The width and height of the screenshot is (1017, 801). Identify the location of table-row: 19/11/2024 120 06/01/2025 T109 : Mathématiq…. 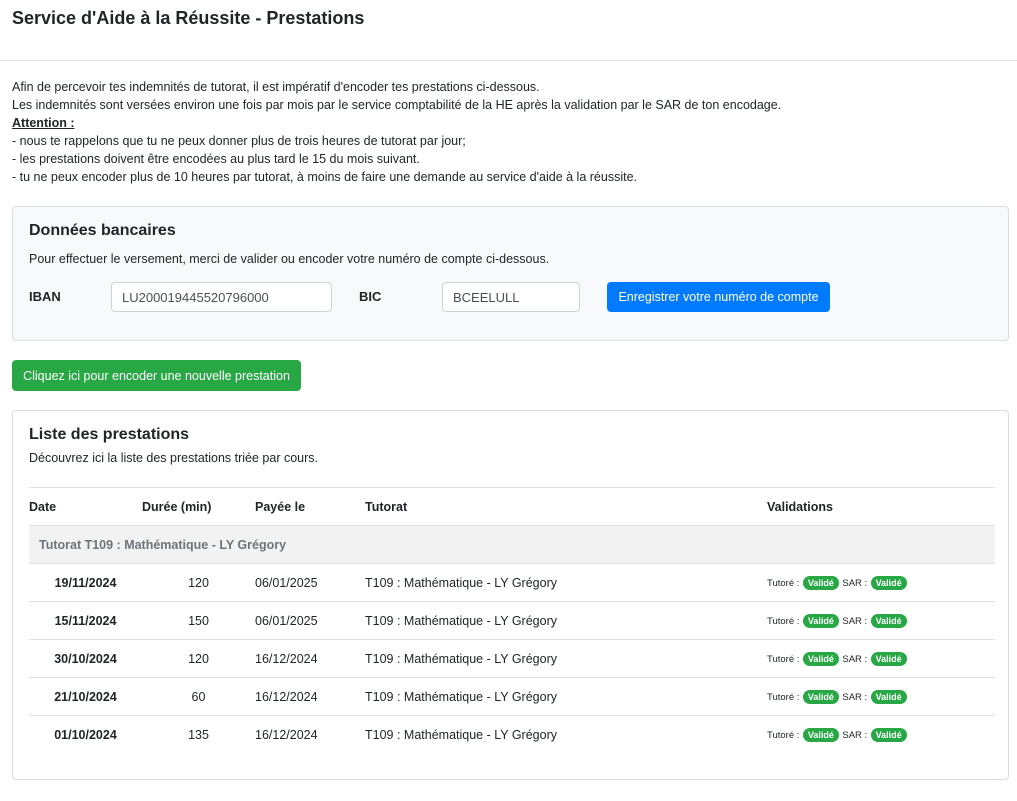
(512, 582).